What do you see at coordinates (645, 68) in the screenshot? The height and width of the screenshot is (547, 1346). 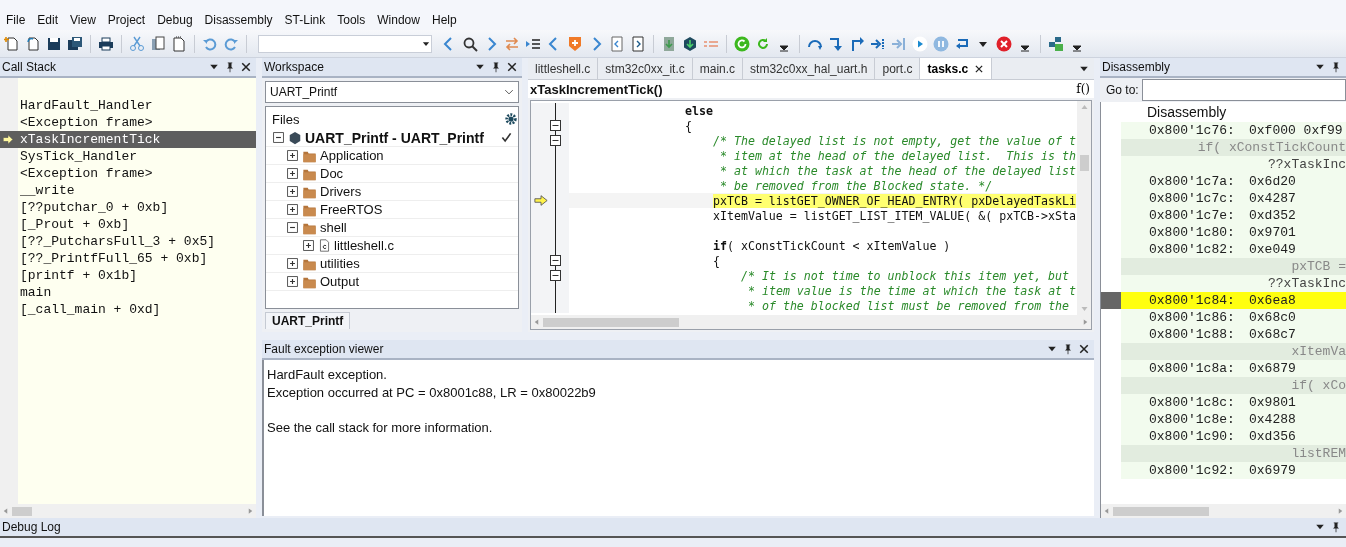 I see `file-tab: stm32c0xx_it.c` at bounding box center [645, 68].